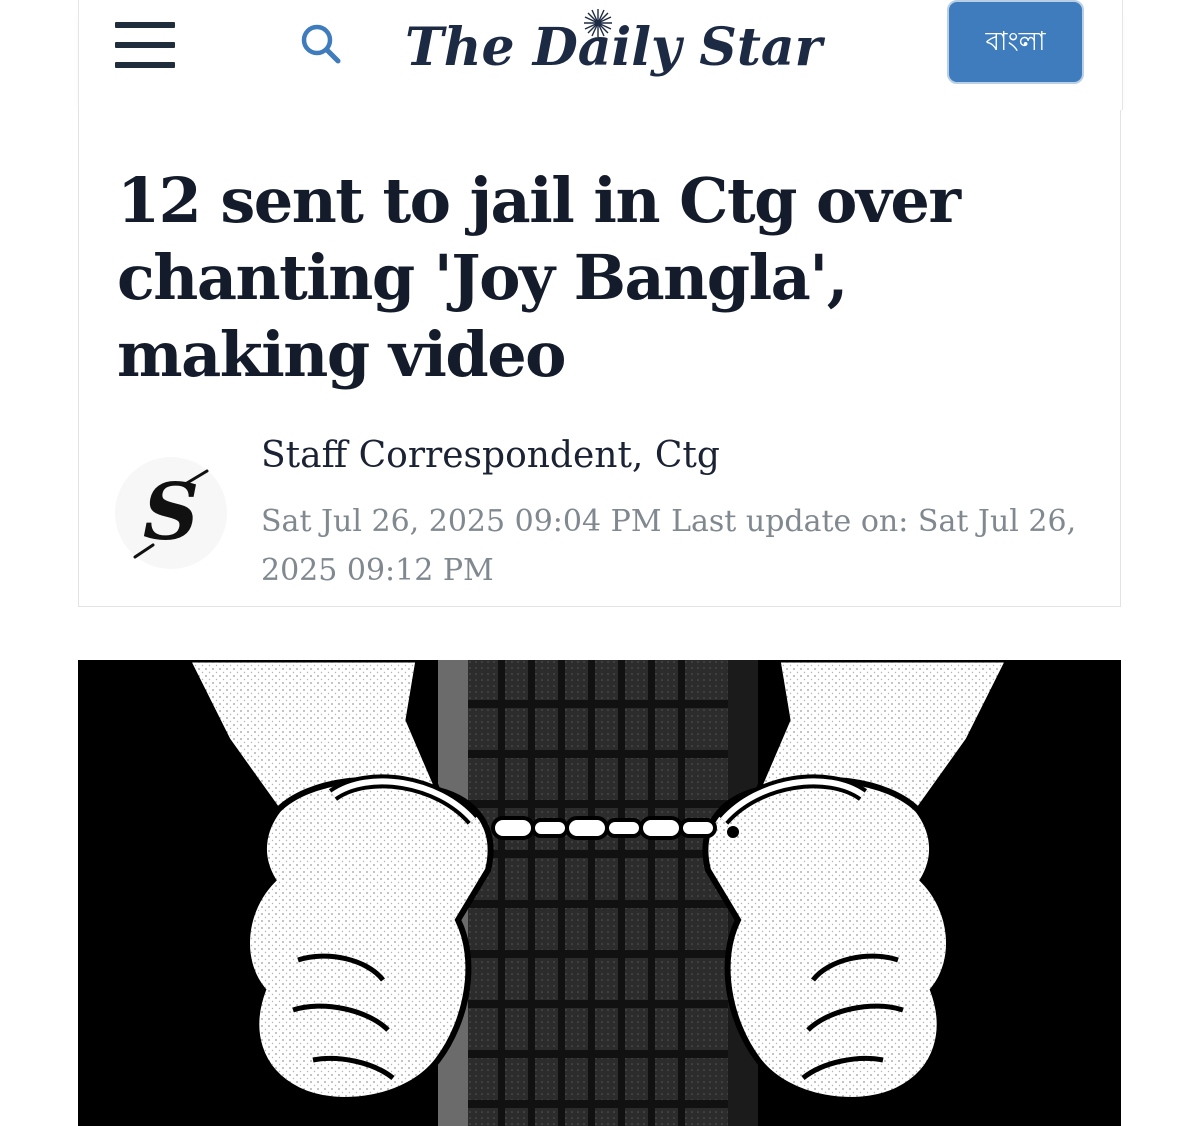  I want to click on published-date: Sat Jul 26, 2025 09:04 PM, so click(461, 521).